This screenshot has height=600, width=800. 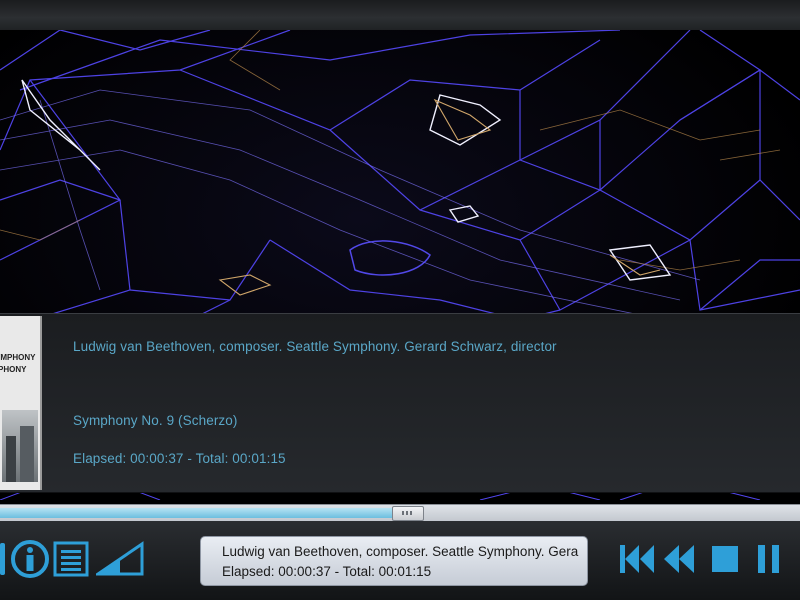 I want to click on stop-icon, so click(x=725, y=559).